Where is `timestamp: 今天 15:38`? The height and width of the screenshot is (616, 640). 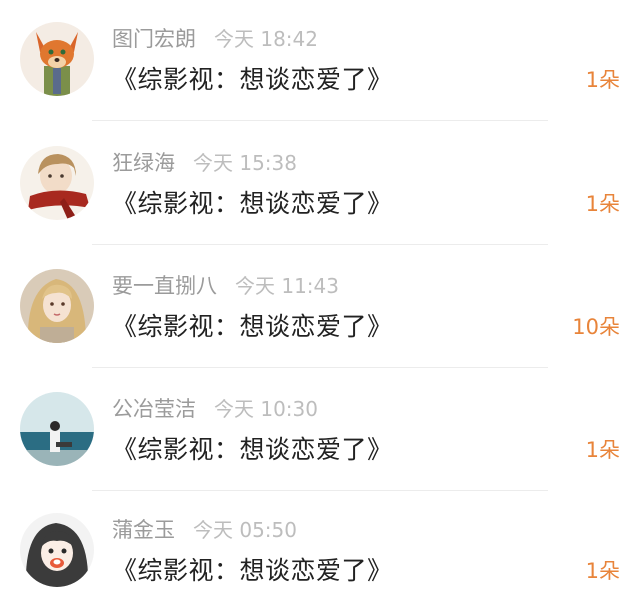
timestamp: 今天 15:38 is located at coordinates (245, 163).